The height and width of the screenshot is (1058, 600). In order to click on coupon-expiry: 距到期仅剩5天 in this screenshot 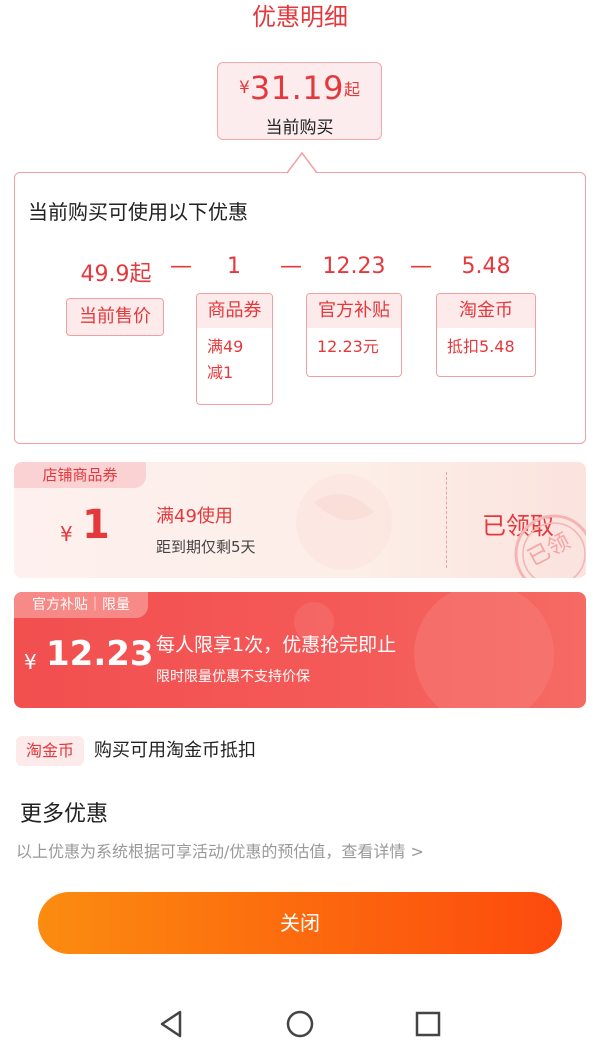, I will do `click(206, 547)`.